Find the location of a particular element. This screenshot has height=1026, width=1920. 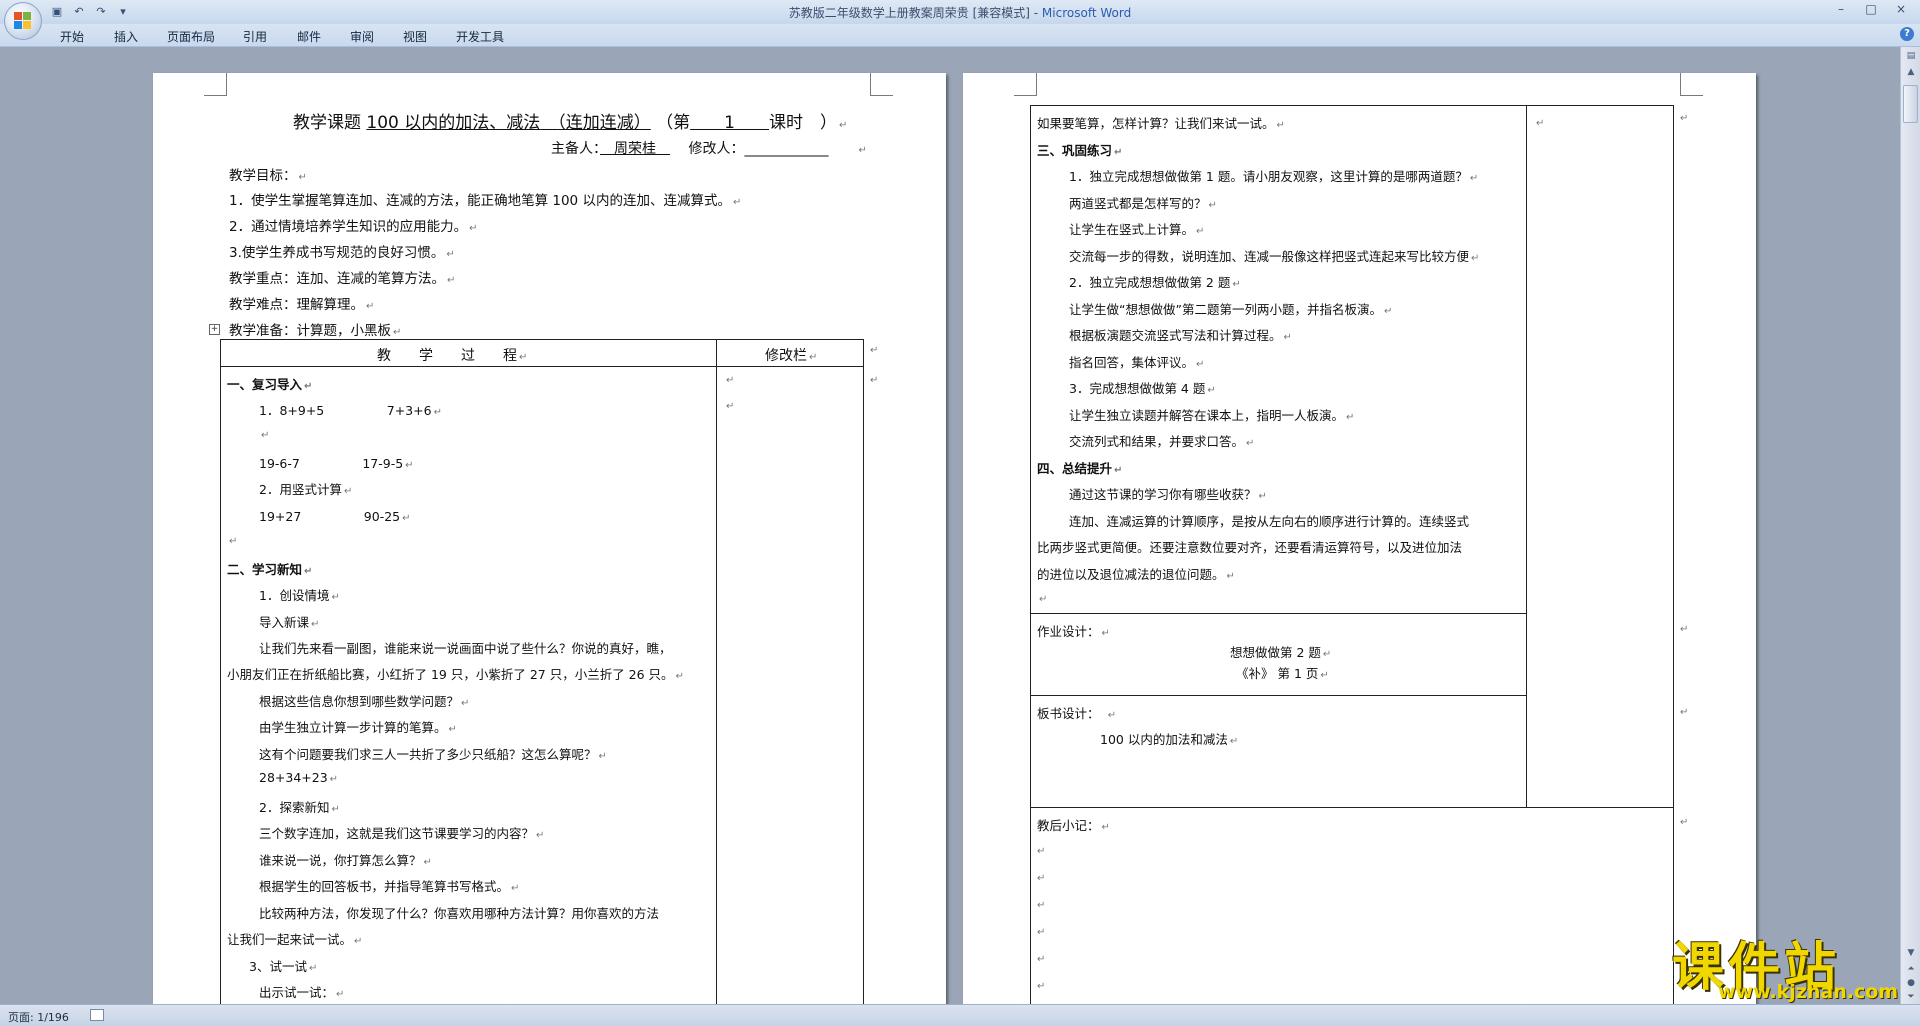

process-line: 19-6-7 17-9-5 ↵ is located at coordinates (336, 463).